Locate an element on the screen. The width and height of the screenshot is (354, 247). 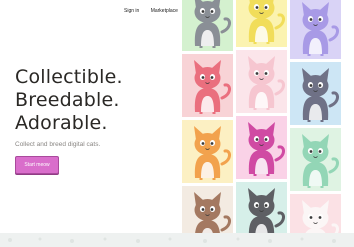
footer-pattern is located at coordinates (177, 240).